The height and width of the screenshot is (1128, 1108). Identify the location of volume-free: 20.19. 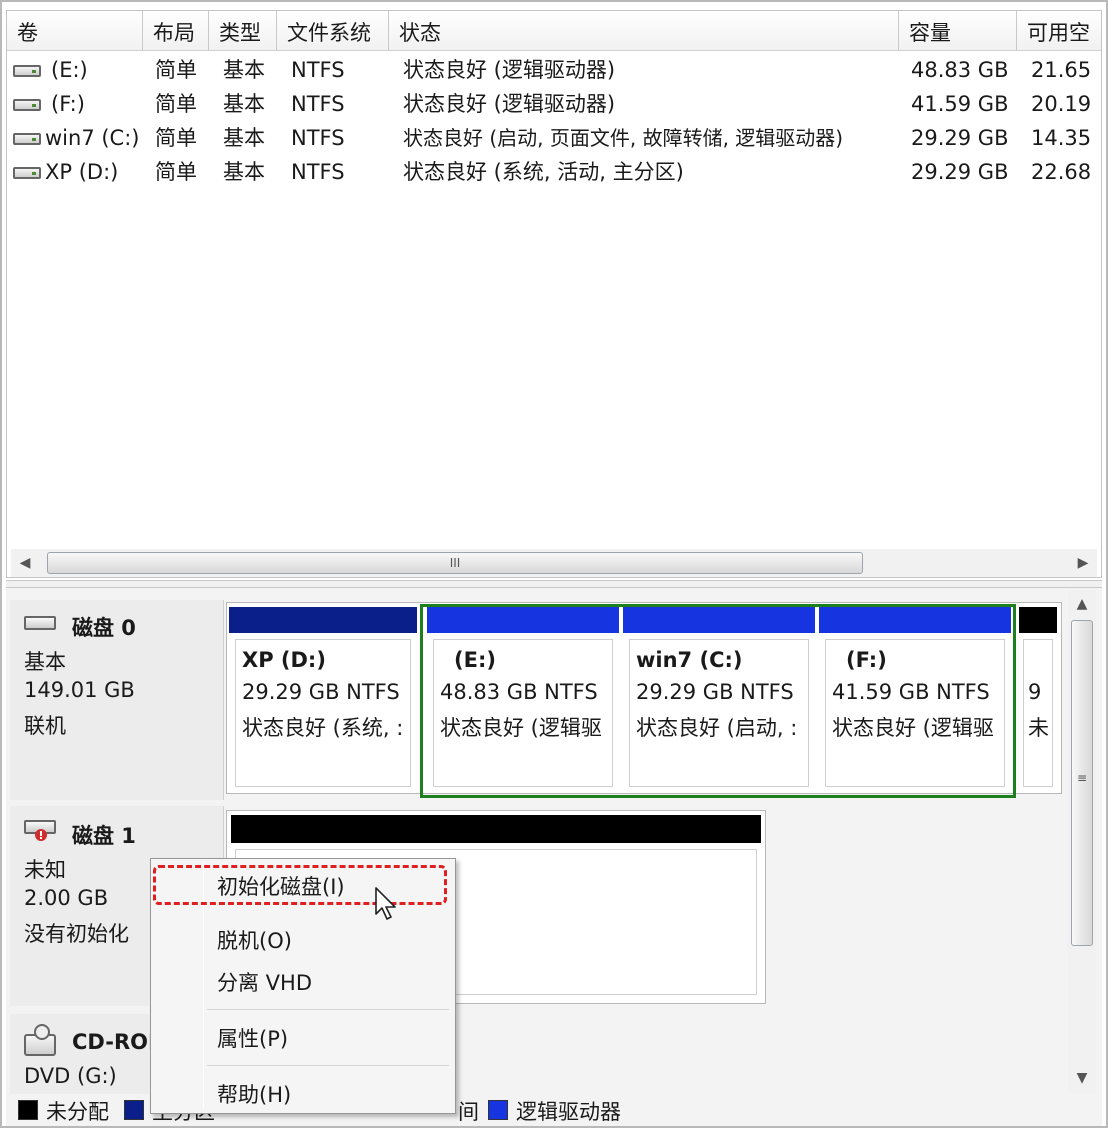
(1061, 104).